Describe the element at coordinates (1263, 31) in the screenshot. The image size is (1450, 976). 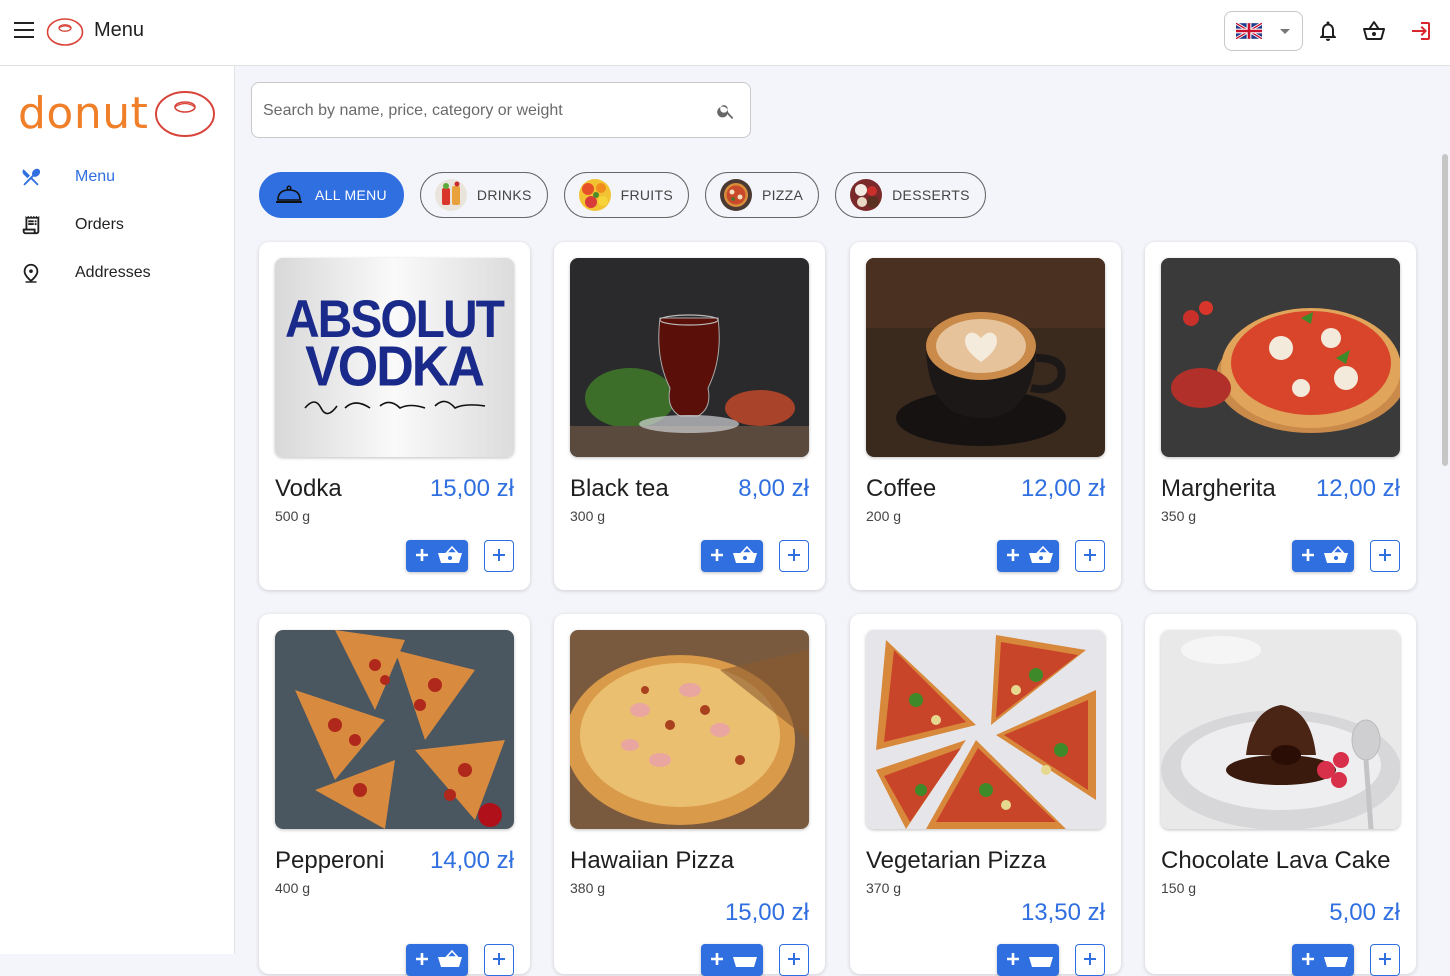
I see `language-select` at that location.